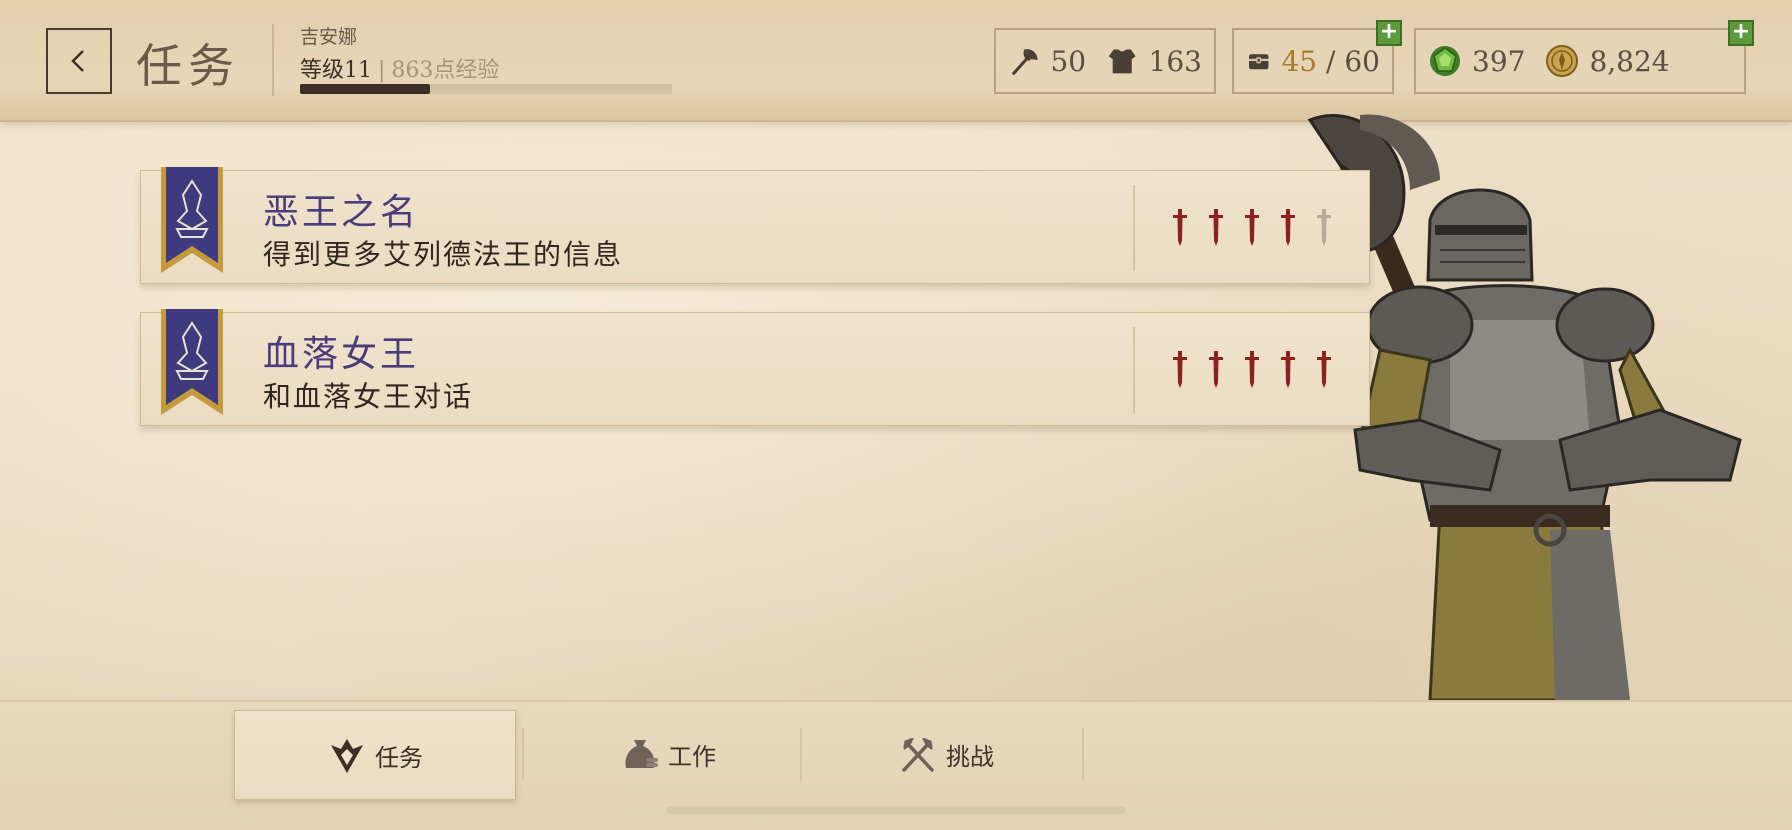  I want to click on currency-box: 397 8,824 +, so click(1584, 57).